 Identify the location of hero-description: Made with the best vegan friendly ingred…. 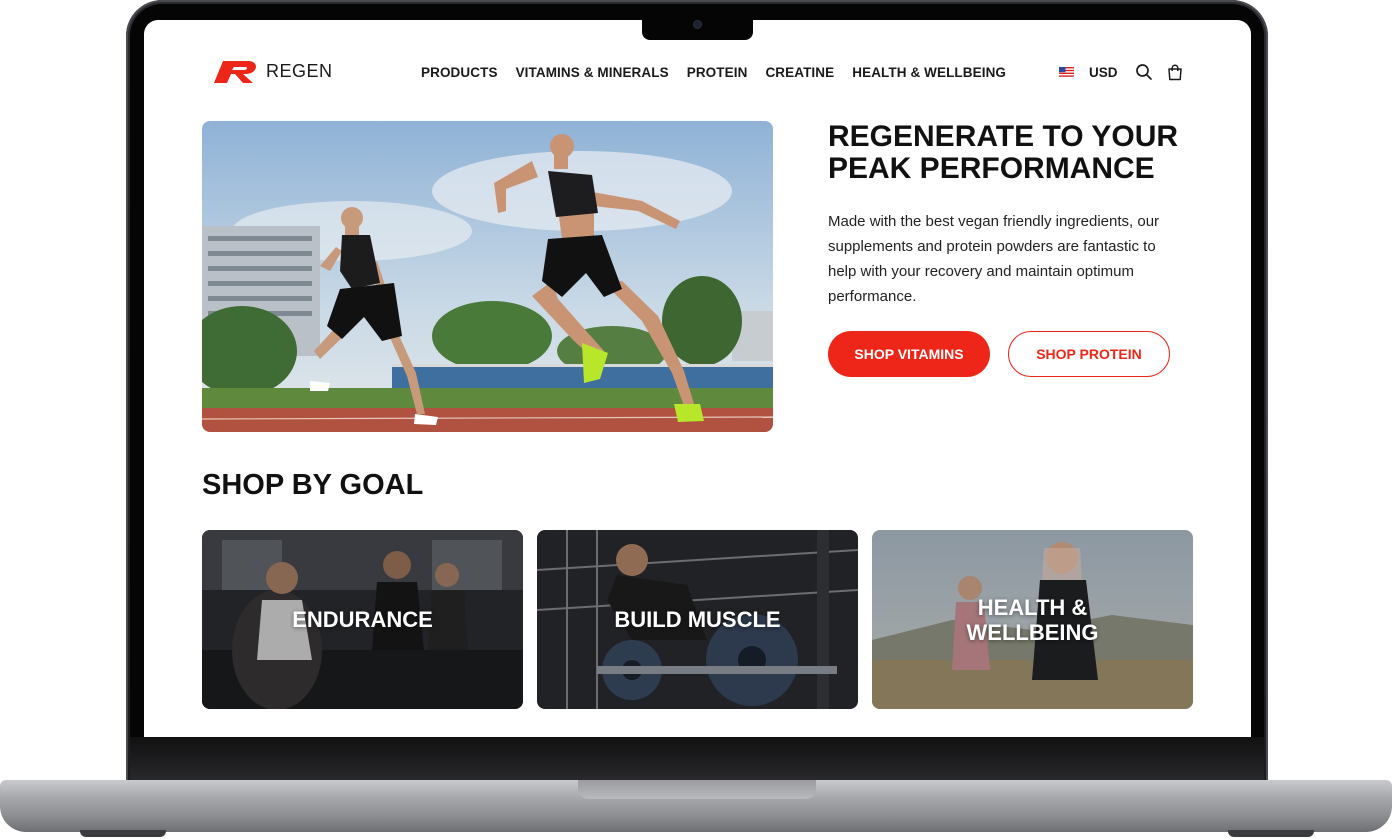
(994, 259).